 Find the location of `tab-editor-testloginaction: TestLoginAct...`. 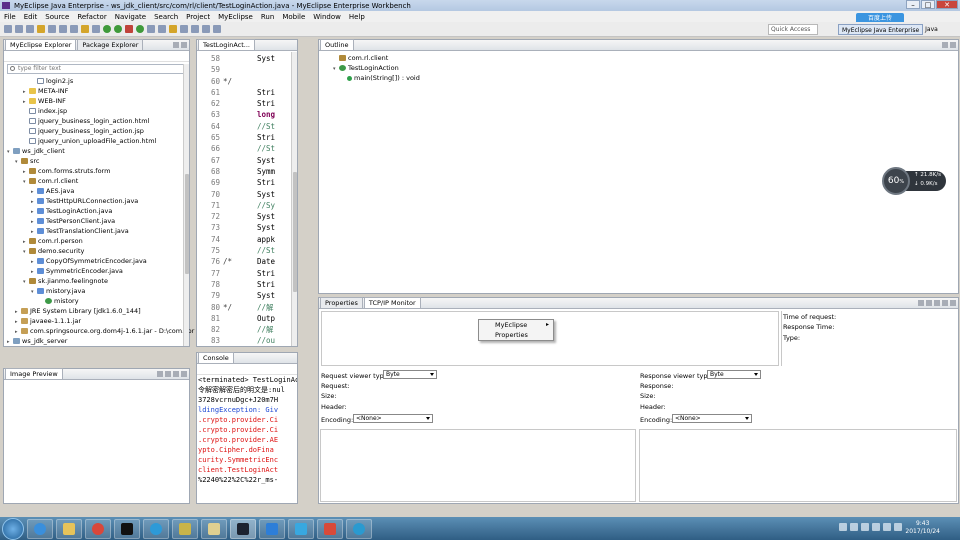

tab-editor-testloginaction: TestLoginAct... is located at coordinates (226, 44).